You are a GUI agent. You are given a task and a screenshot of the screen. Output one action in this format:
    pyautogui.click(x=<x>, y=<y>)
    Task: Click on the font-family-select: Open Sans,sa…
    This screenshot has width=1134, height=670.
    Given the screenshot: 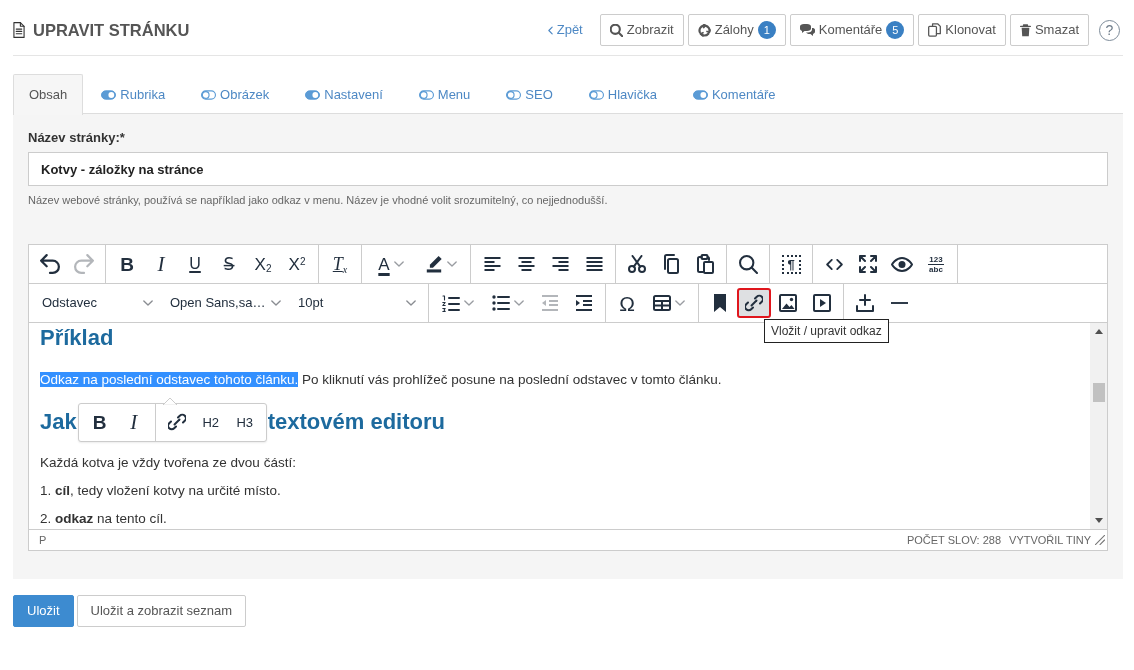 What is the action you would take?
    pyautogui.click(x=225, y=303)
    